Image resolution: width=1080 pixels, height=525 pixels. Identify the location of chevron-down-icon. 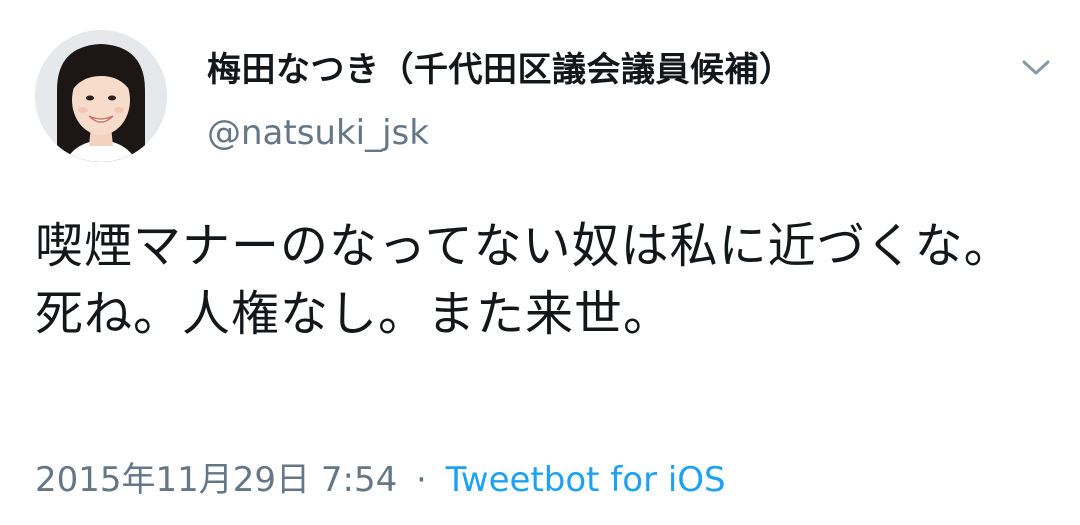
(1036, 67).